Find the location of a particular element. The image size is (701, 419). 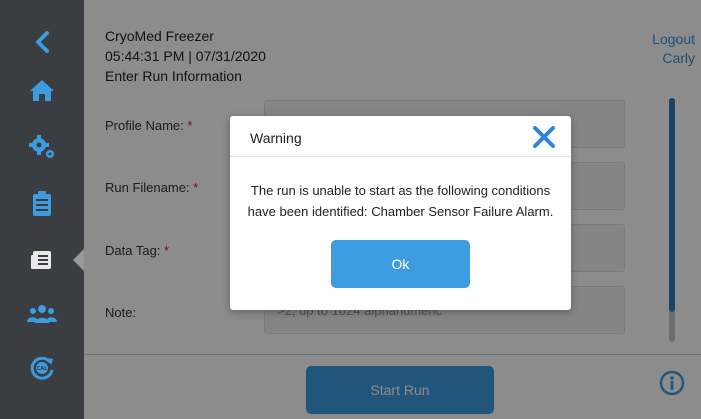

users-icon is located at coordinates (42, 314).